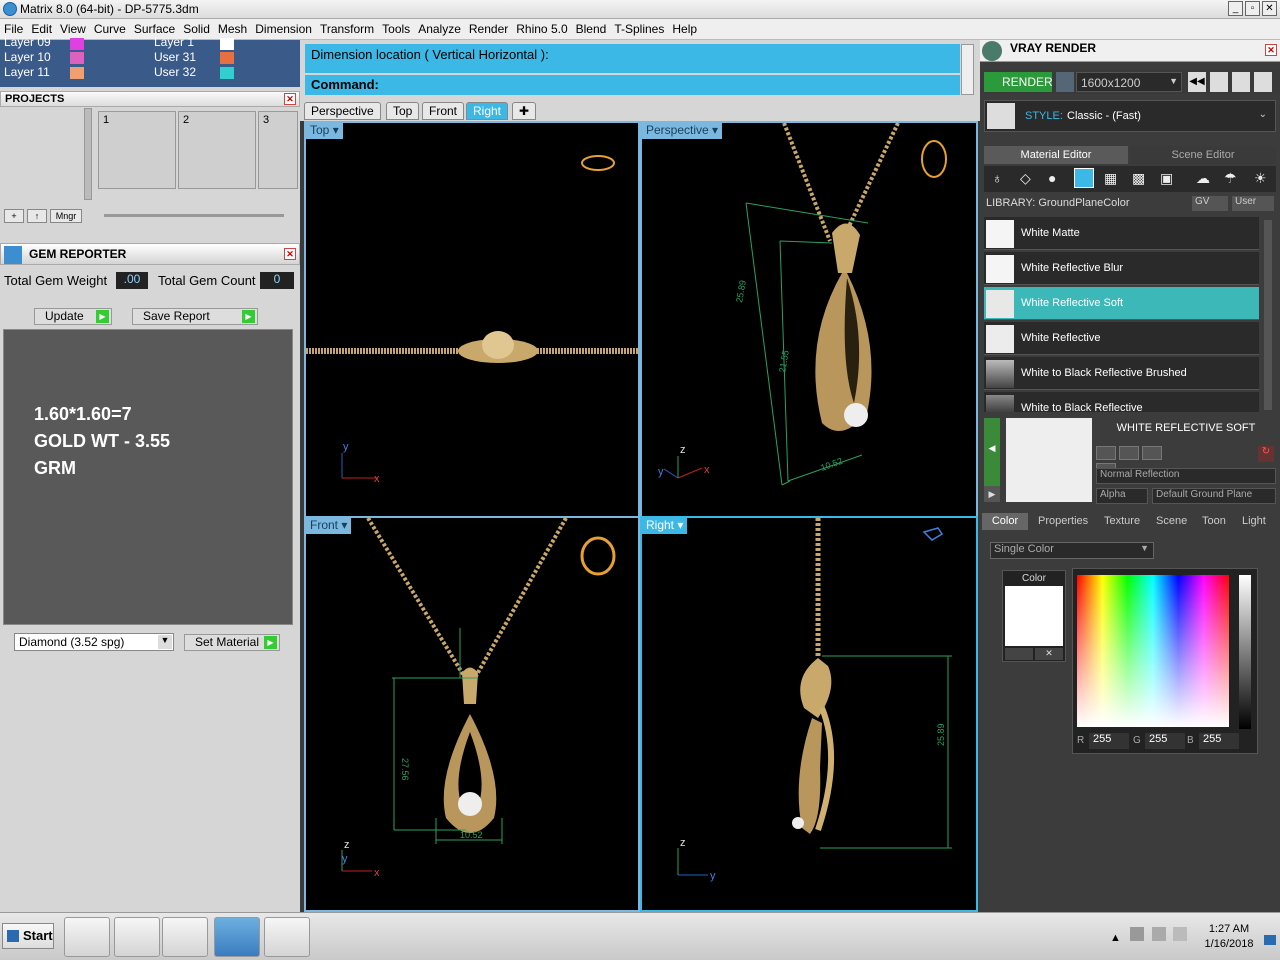  I want to click on environment-icon: ☁, so click(1203, 178).